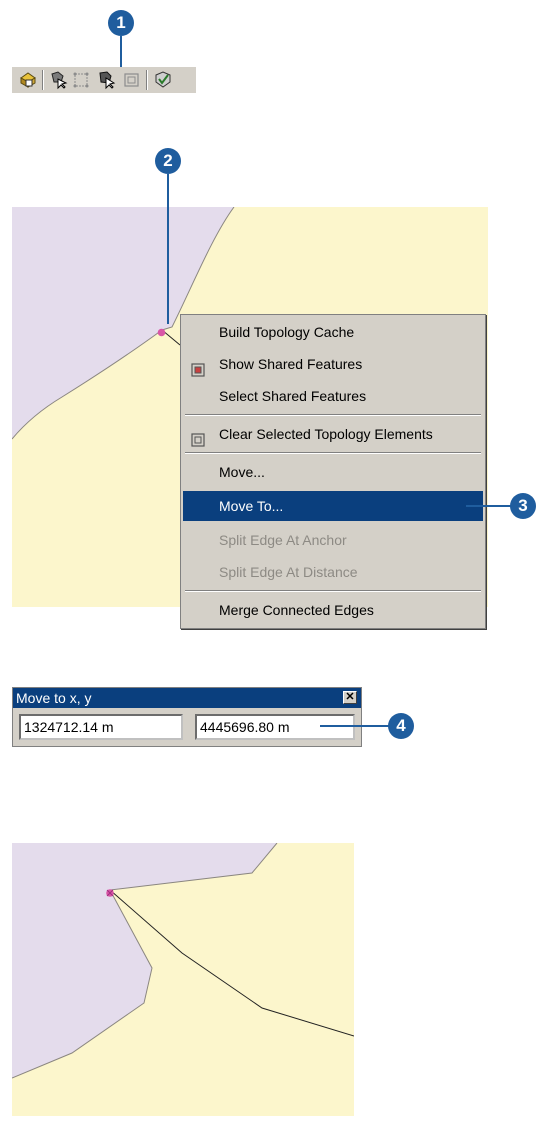  I want to click on menu-item-split-edge-at-anchor: Split Edge At Anchor, so click(333, 540).